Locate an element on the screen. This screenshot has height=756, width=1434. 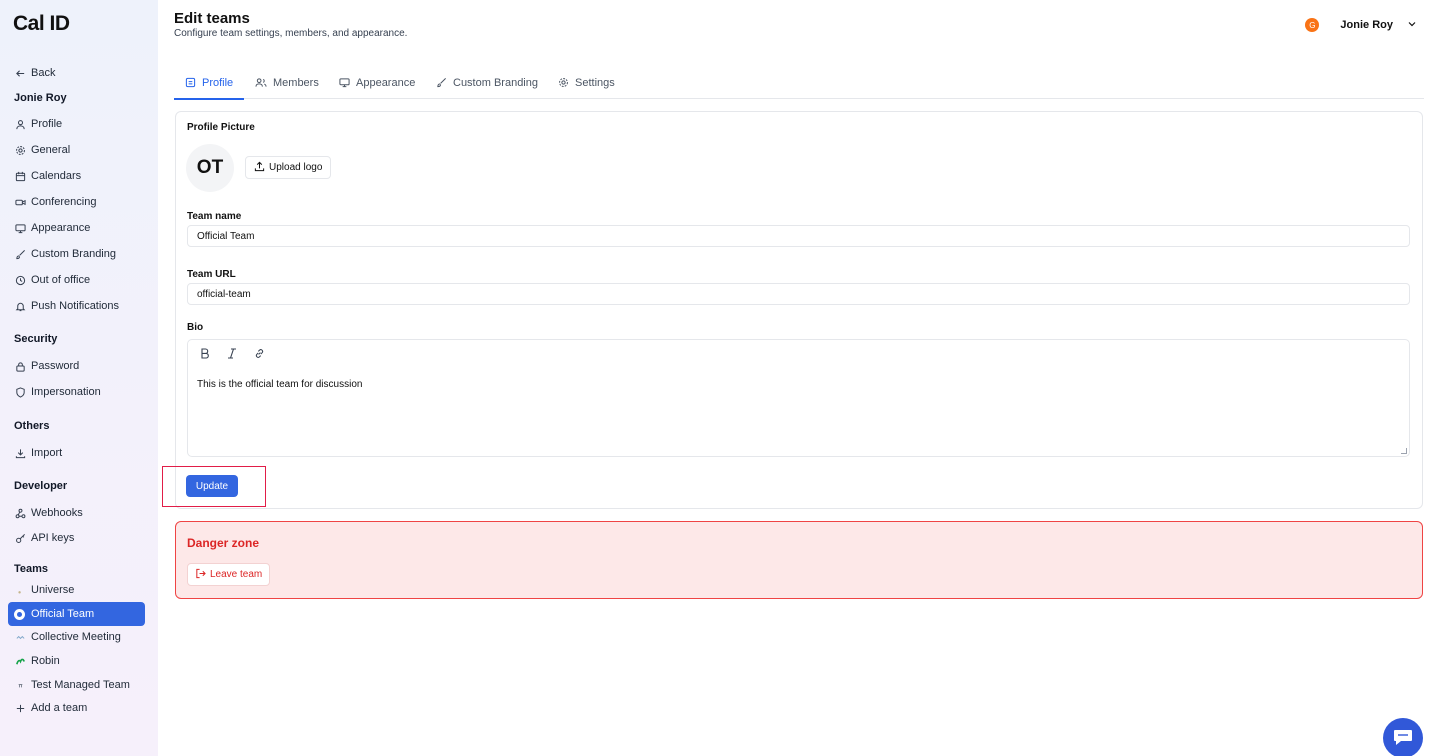
sidebar-item-out-of-office: Out of office is located at coordinates (52, 280).